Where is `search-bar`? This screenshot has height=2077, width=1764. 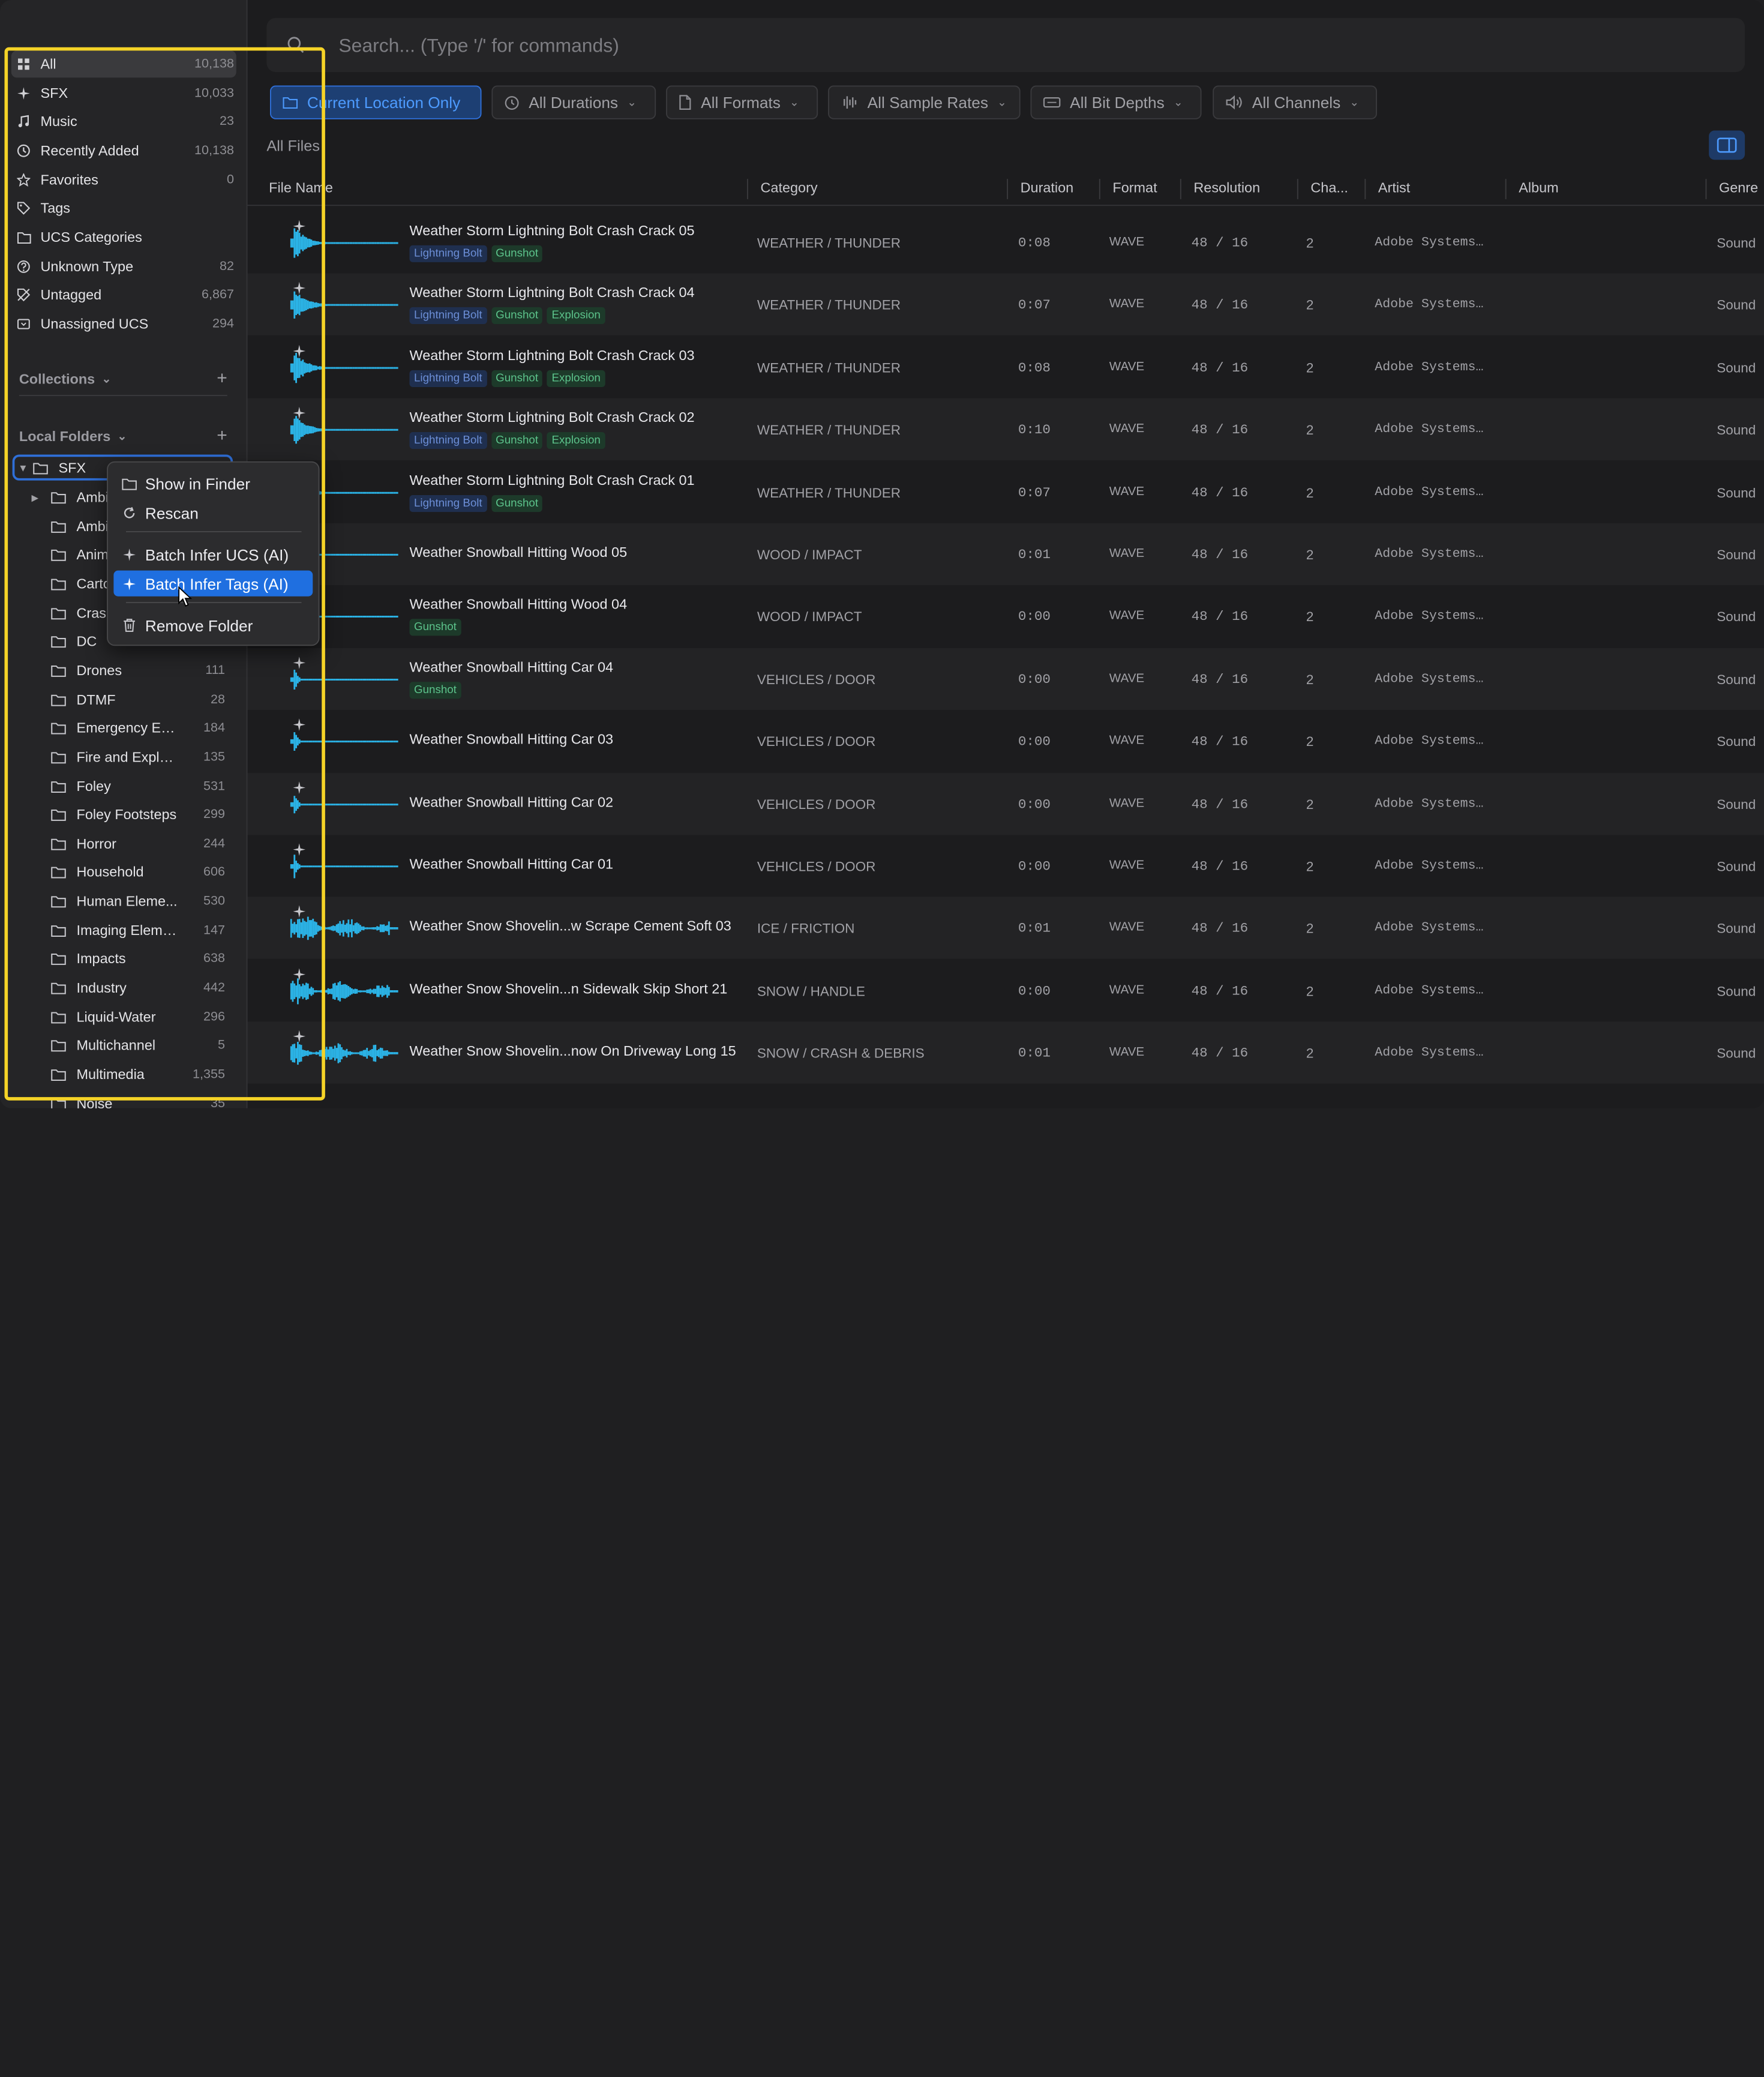 search-bar is located at coordinates (1005, 45).